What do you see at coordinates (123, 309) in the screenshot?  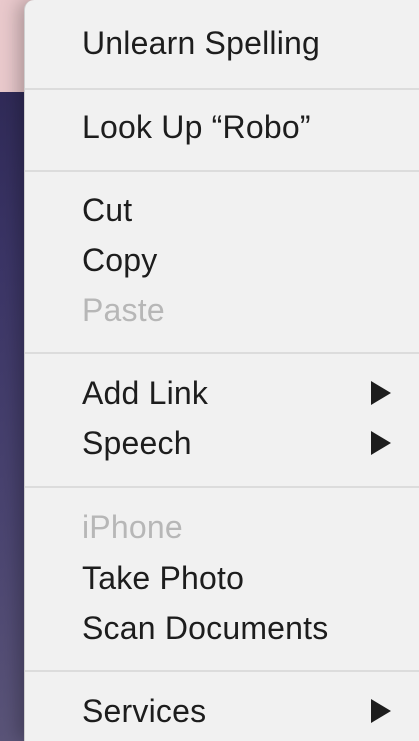 I see `paste-label: Paste` at bounding box center [123, 309].